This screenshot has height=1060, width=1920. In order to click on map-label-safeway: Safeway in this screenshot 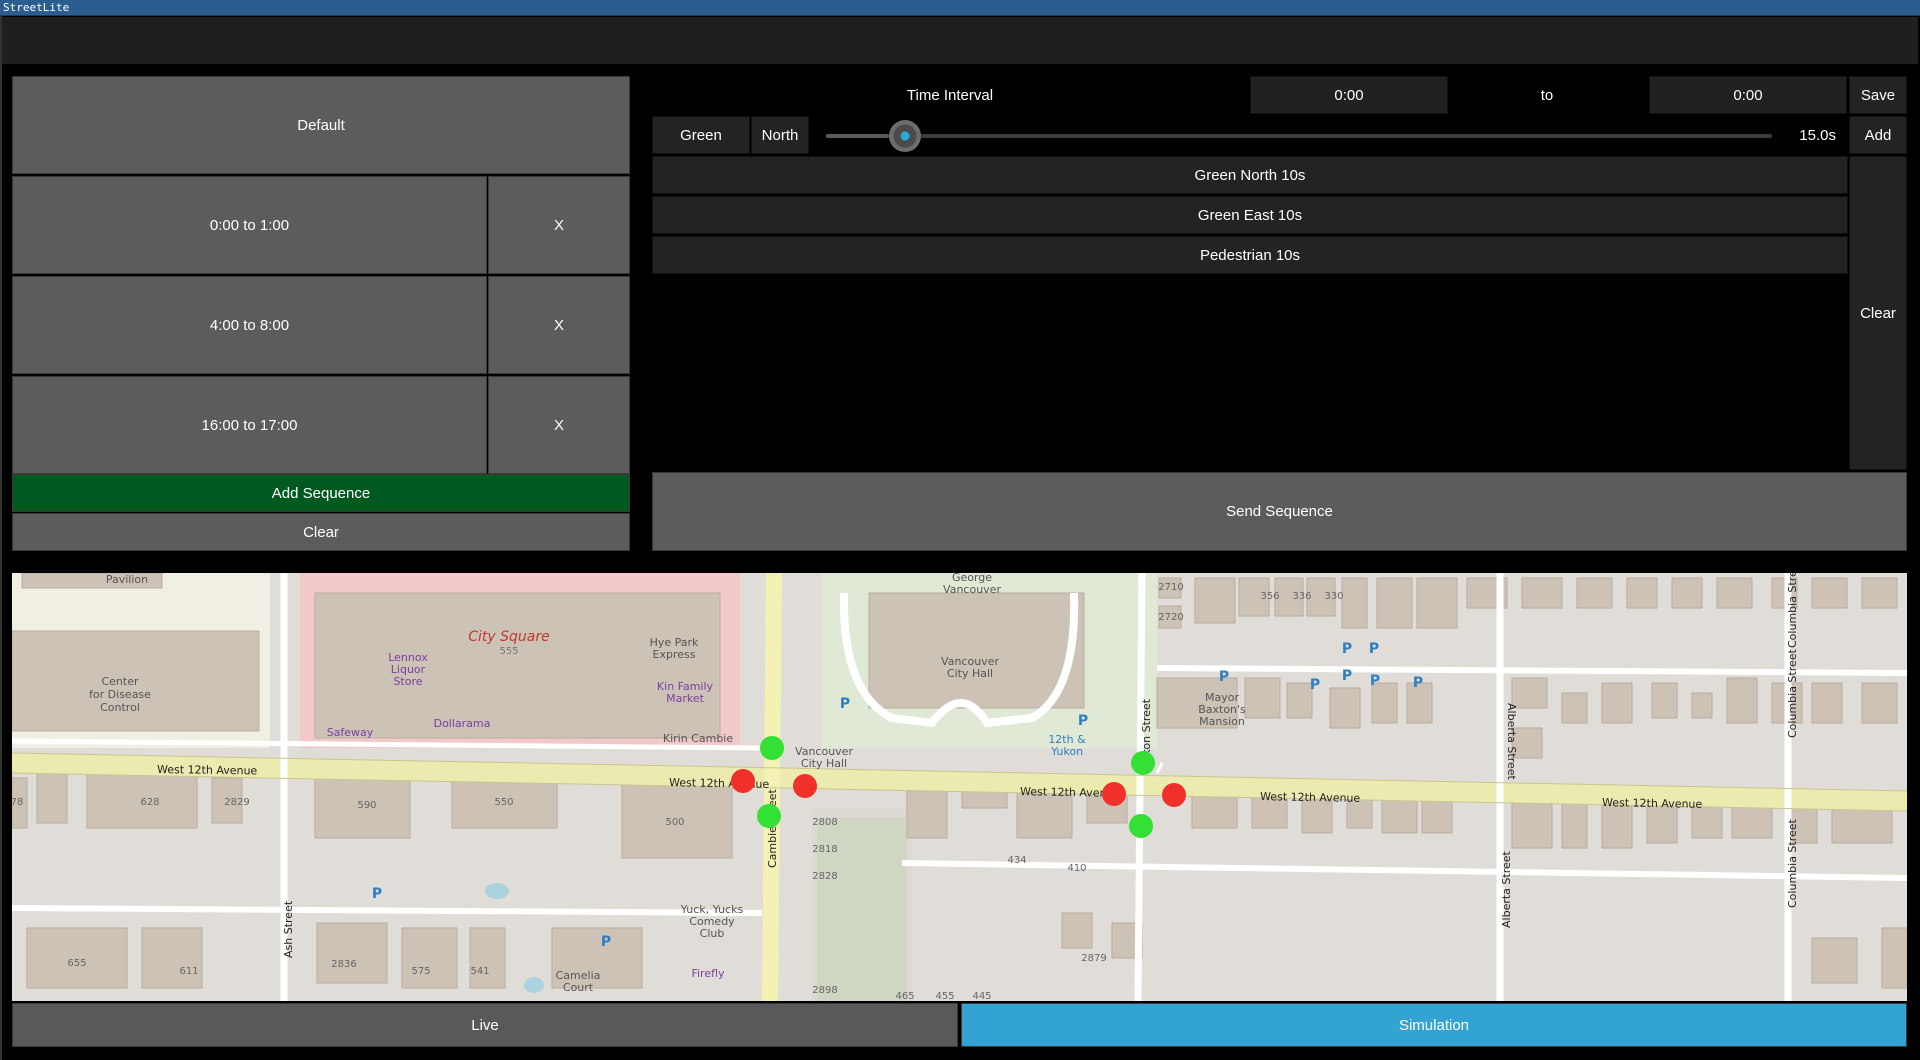, I will do `click(350, 732)`.